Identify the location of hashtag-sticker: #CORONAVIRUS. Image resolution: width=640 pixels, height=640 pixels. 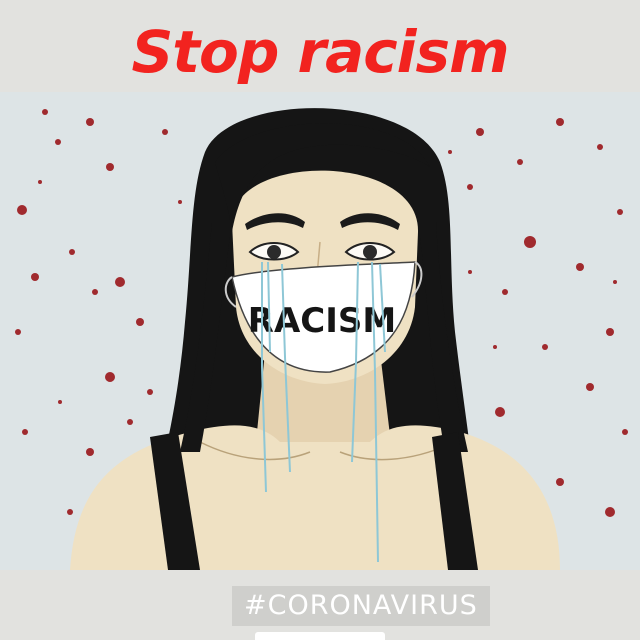
(361, 606).